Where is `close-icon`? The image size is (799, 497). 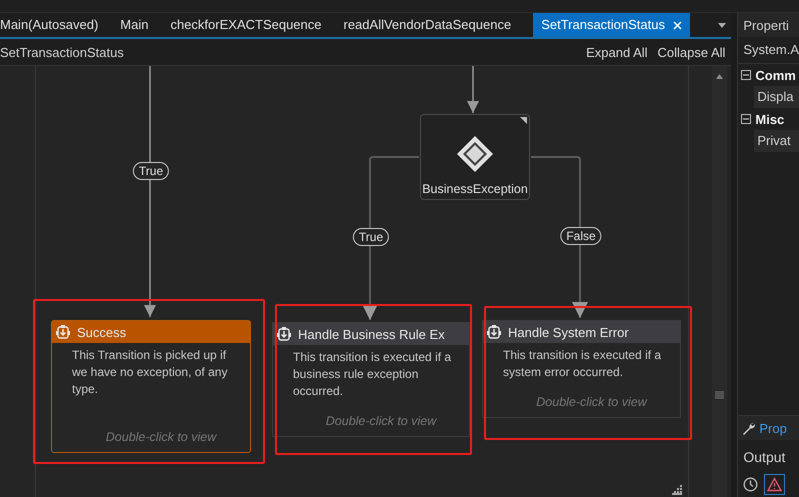
close-icon is located at coordinates (677, 25).